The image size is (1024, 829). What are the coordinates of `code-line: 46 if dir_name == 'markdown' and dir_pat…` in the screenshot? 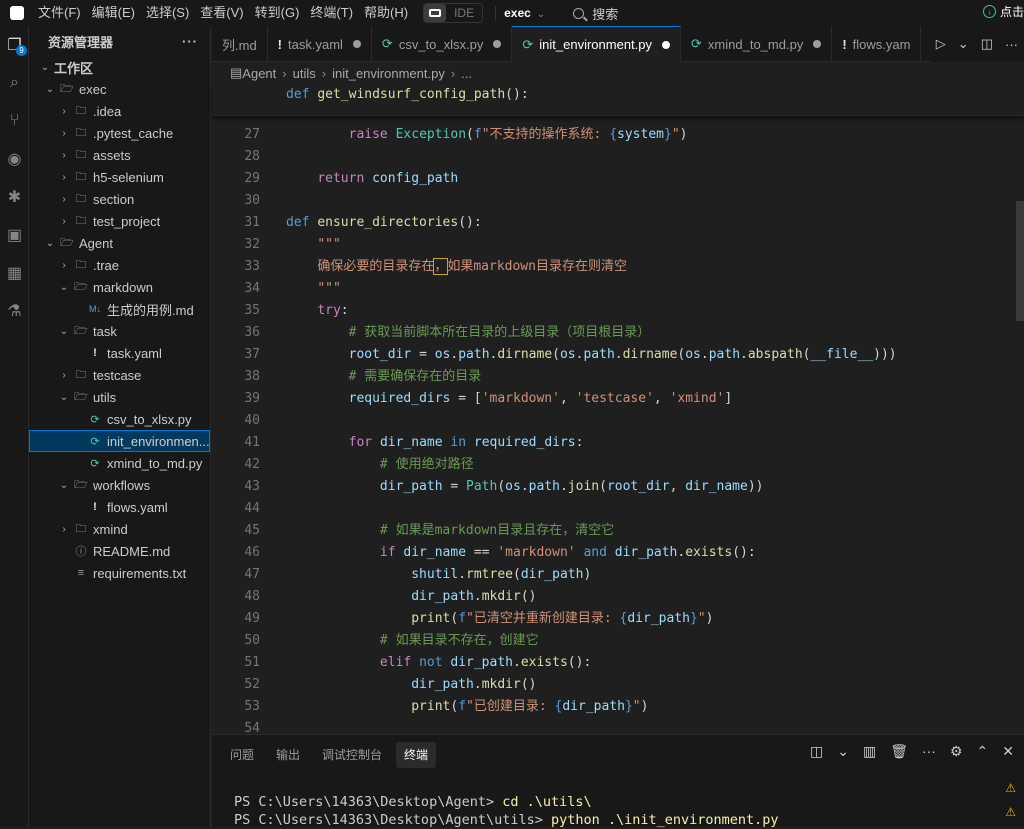 It's located at (618, 553).